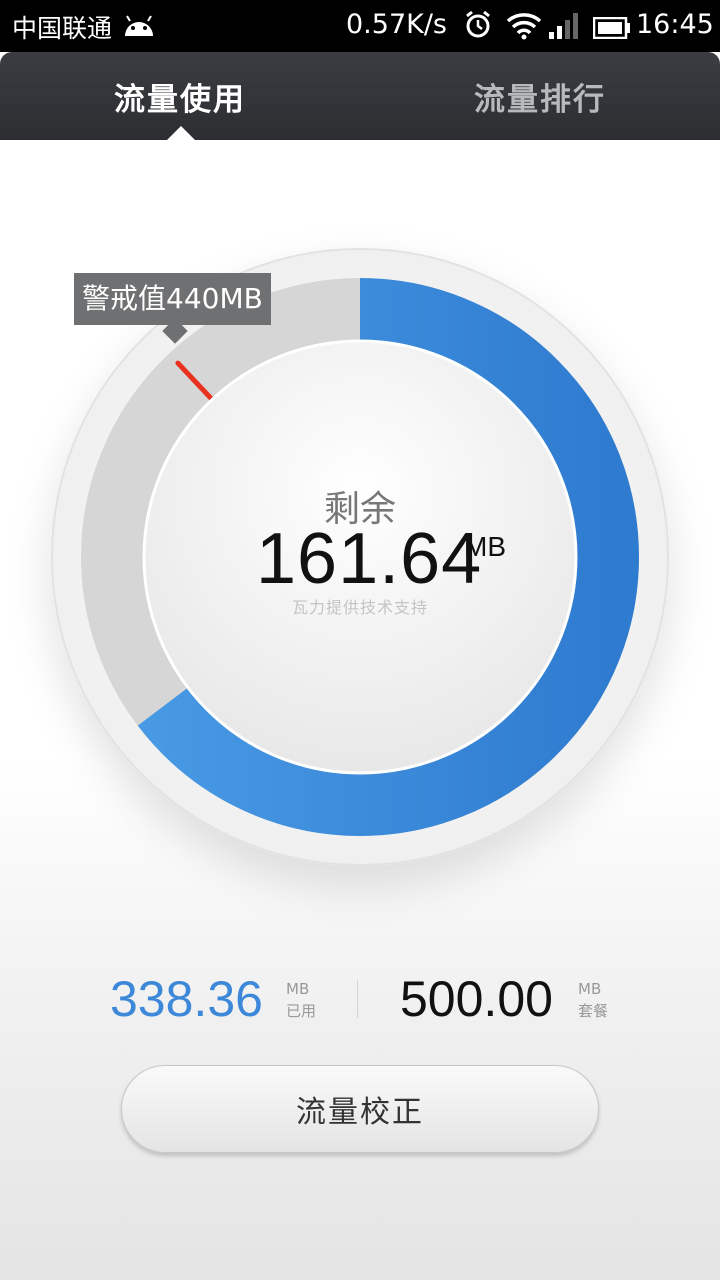  What do you see at coordinates (476, 999) in the screenshot?
I see `plan-value: 500.00` at bounding box center [476, 999].